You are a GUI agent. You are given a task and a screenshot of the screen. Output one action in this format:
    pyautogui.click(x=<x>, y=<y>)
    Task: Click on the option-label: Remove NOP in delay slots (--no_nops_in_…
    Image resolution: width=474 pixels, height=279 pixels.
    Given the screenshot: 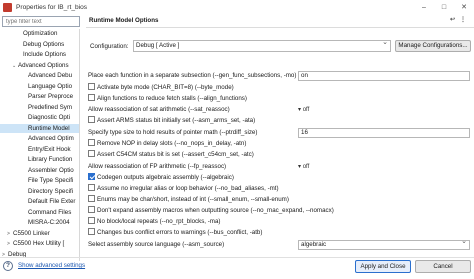 What is the action you would take?
    pyautogui.click(x=172, y=143)
    